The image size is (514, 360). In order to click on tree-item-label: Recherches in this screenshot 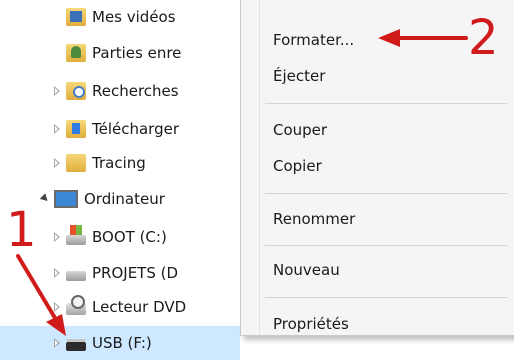, I will do `click(135, 91)`.